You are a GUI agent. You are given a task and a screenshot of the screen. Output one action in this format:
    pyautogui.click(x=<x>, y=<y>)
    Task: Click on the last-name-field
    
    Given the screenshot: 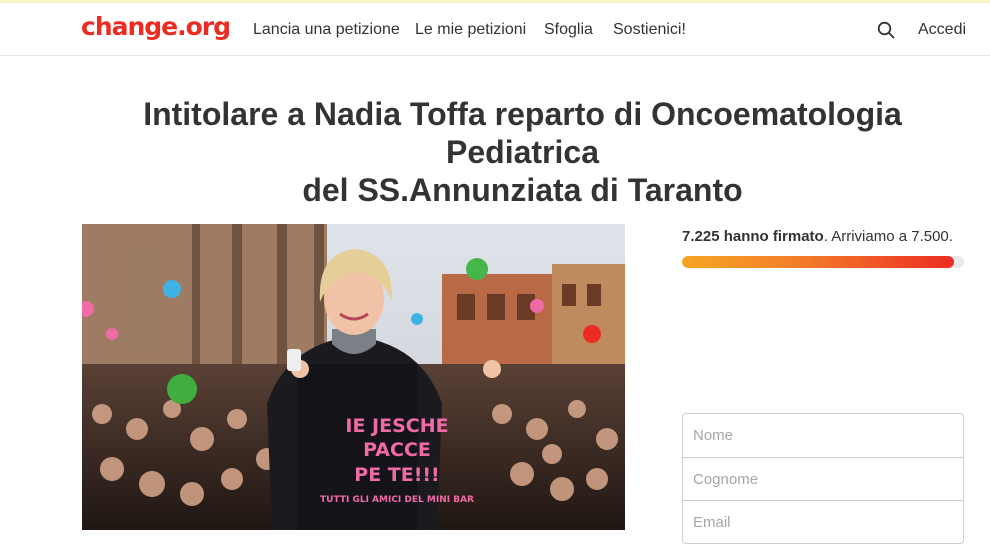 What is the action you would take?
    pyautogui.click(x=823, y=478)
    